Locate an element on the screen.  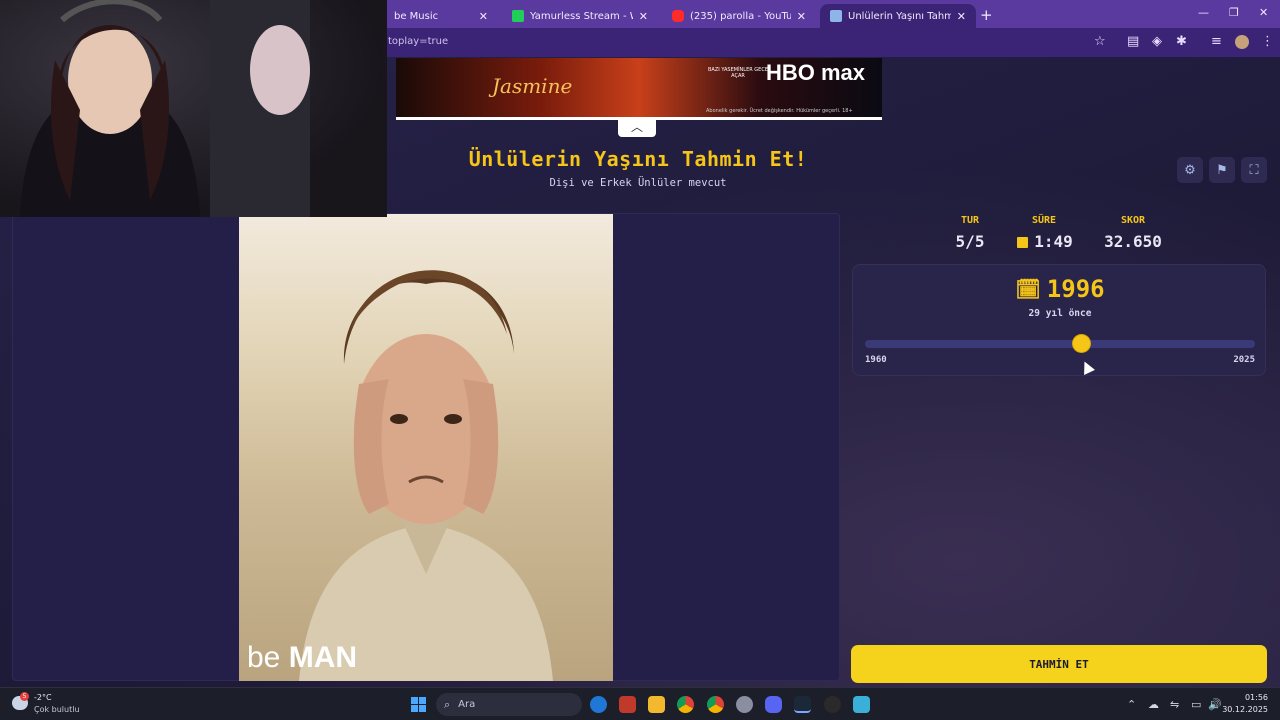
search-placeholder: Ara is located at coordinates (467, 704).